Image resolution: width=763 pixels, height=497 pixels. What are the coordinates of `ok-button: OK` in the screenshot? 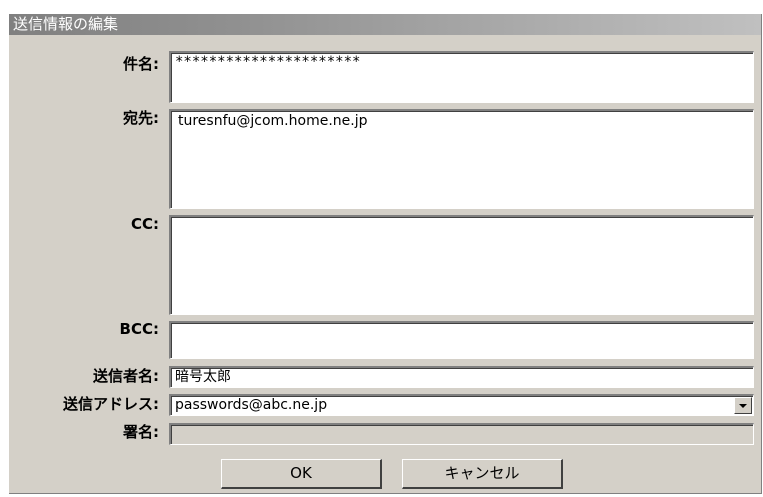 It's located at (301, 474).